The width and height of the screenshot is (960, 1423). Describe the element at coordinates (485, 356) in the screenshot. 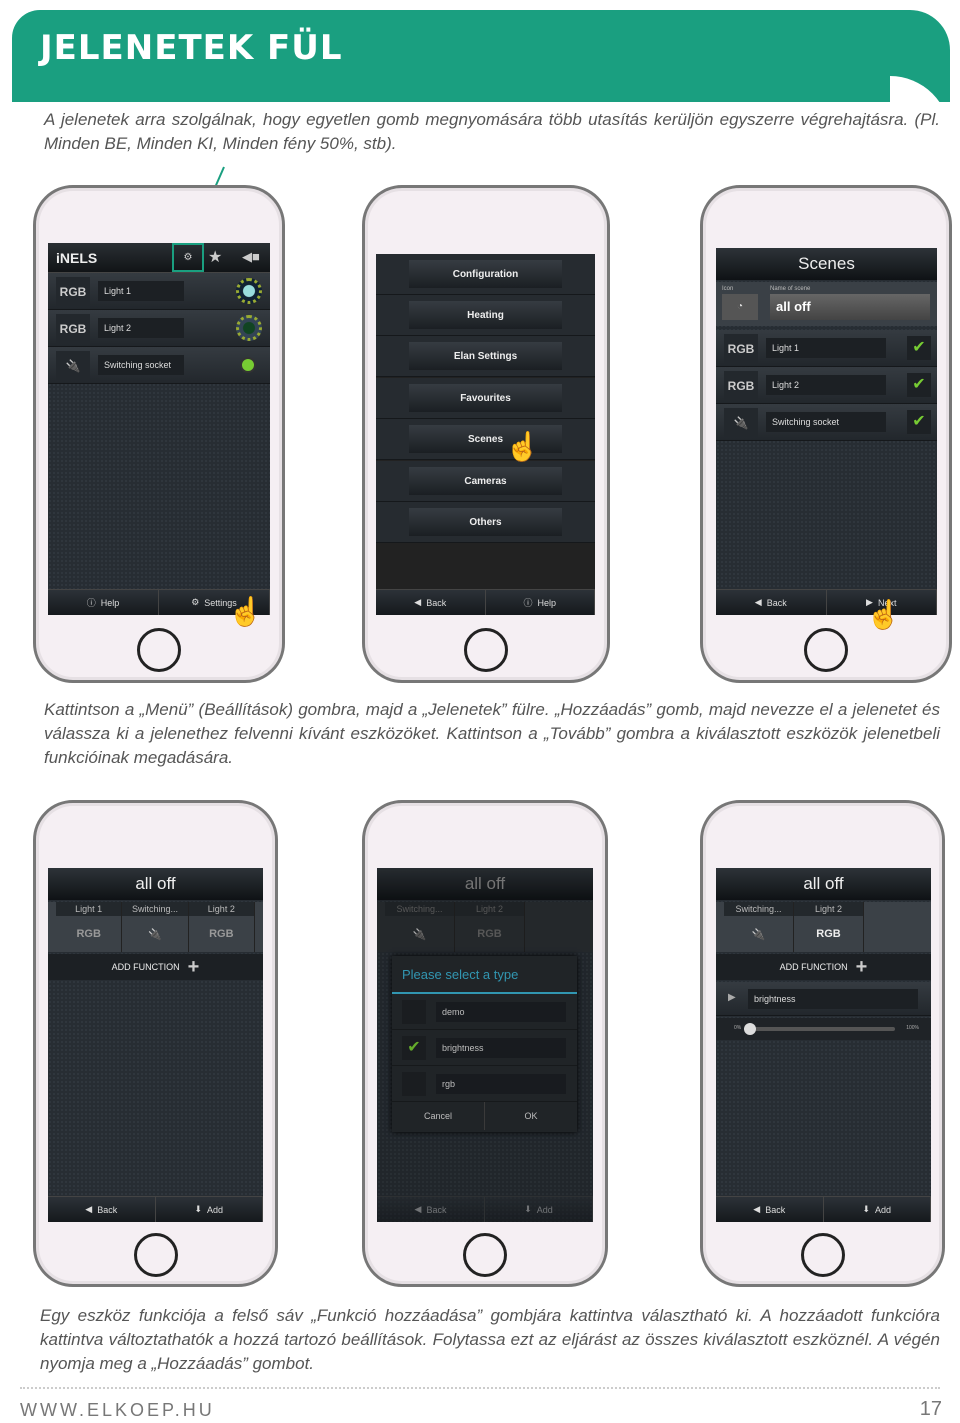

I see `menu-item-elan-settings: Elan Settings` at that location.